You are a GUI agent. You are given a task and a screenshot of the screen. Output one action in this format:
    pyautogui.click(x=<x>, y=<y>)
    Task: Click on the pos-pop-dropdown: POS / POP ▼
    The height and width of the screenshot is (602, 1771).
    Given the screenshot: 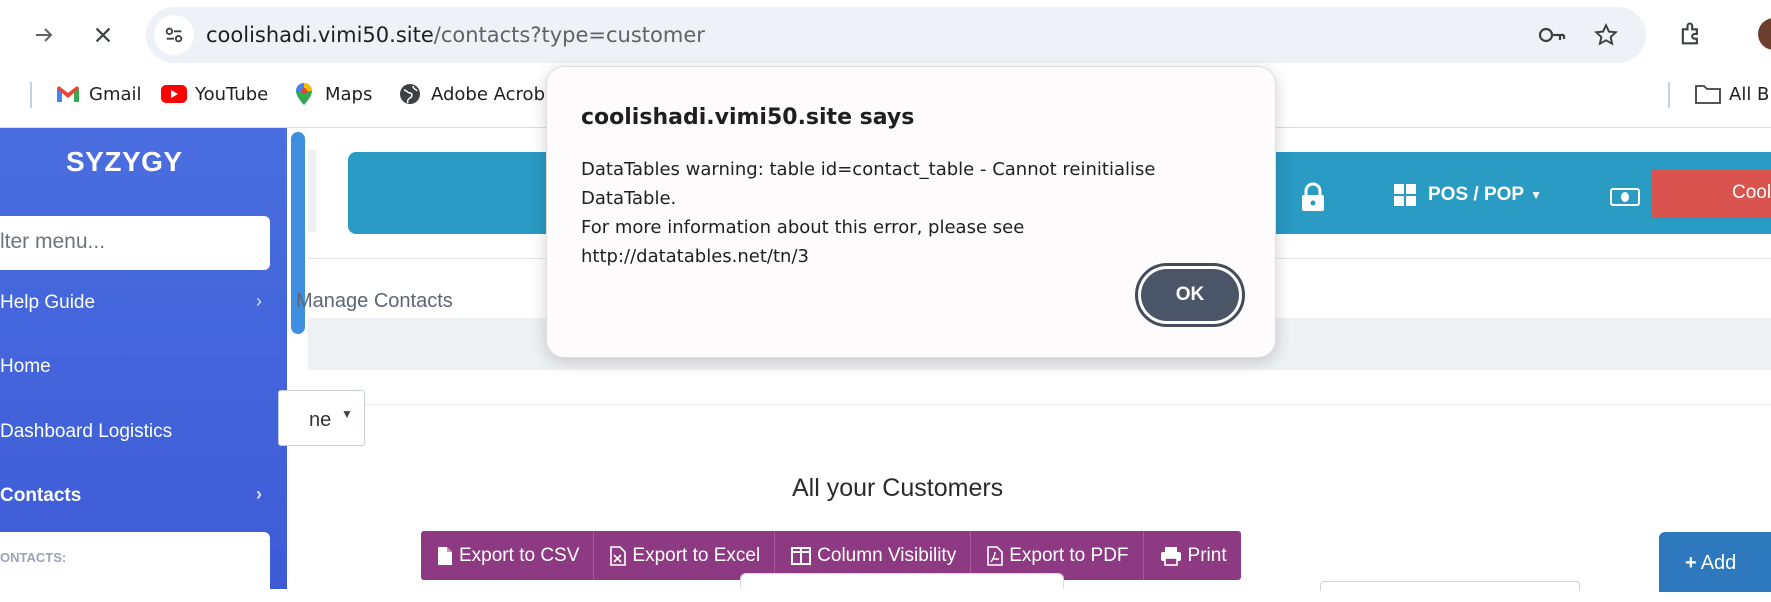 What is the action you would take?
    pyautogui.click(x=1468, y=195)
    